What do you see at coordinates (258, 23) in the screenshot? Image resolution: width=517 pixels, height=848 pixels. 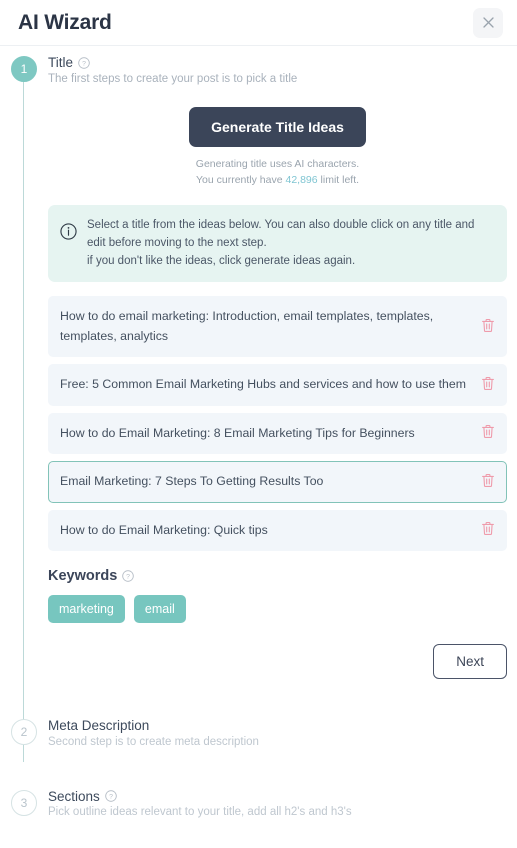 I see `modal-header: AI Wizard` at bounding box center [258, 23].